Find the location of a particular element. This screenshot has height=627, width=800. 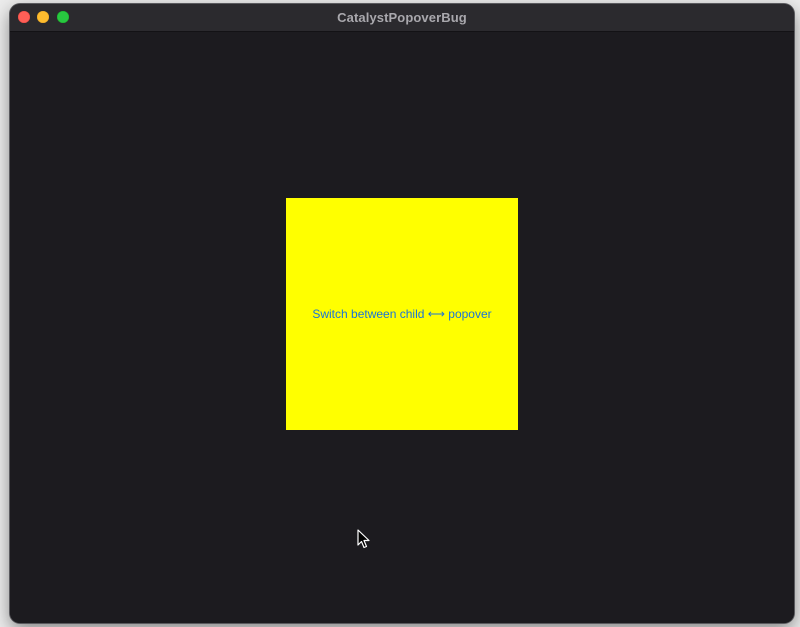

child-view-panel: Switch between child ⟷ popover is located at coordinates (402, 314).